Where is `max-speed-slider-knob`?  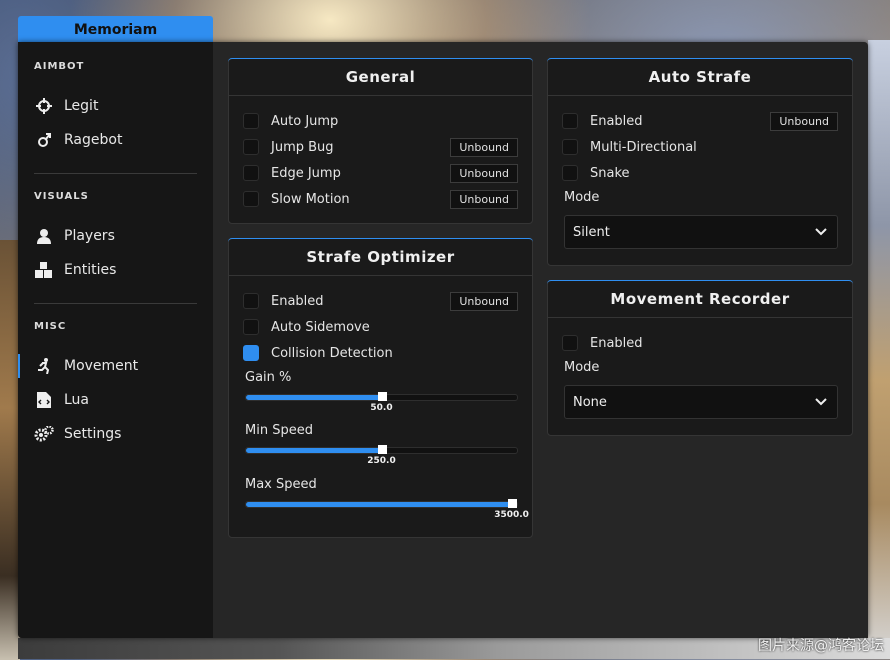
max-speed-slider-knob is located at coordinates (512, 503).